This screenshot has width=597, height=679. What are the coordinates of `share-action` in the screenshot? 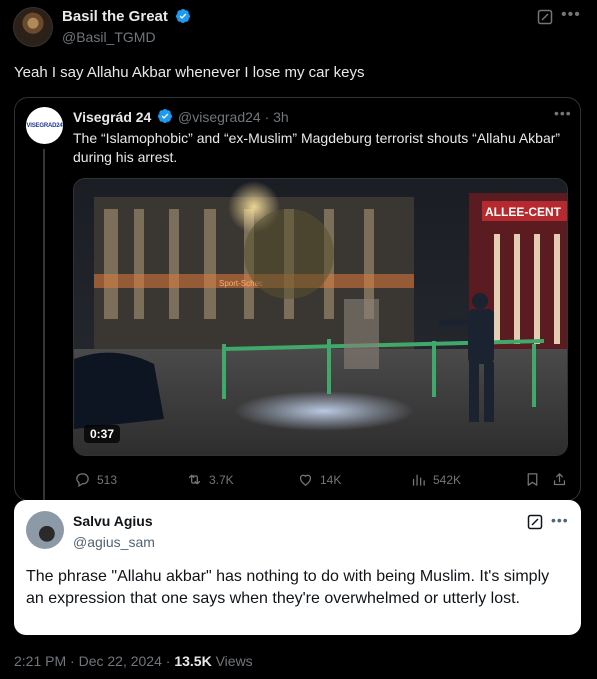 It's located at (559, 479).